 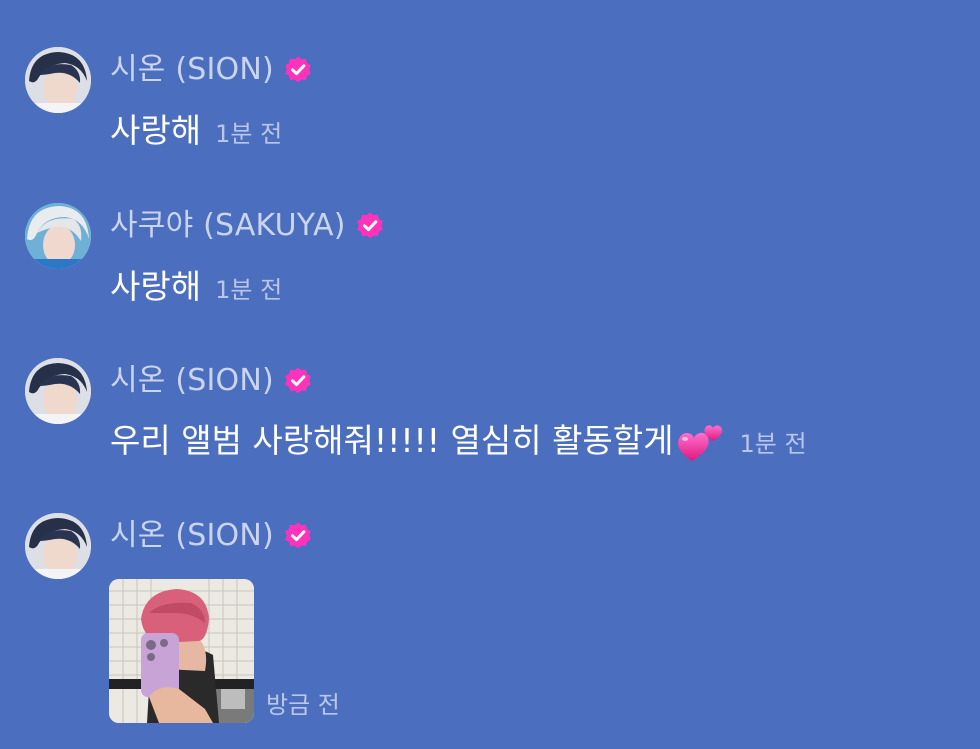 What do you see at coordinates (392, 440) in the screenshot?
I see `message-text: 우리 앨범 사랑해줘!!!!! 열심히 활동할게` at bounding box center [392, 440].